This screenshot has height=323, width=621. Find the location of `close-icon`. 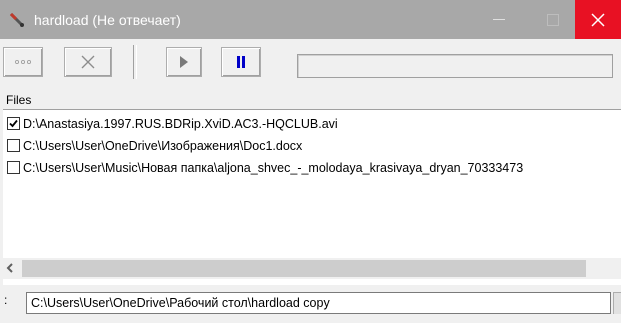

close-icon is located at coordinates (598, 19).